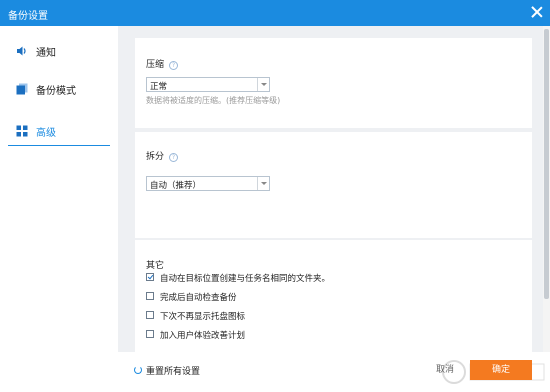 This screenshot has width=550, height=392. Describe the element at coordinates (28, 16) in the screenshot. I see `window-title: 备份设置` at that location.